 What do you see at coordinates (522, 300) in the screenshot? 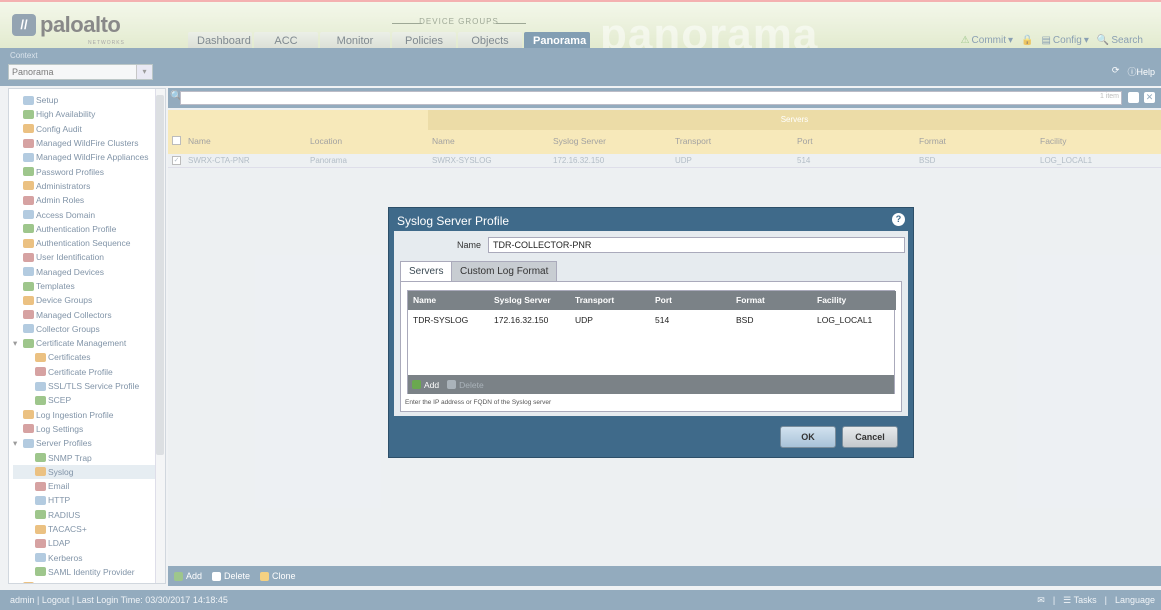
I see `col-syslog-server: Syslog Server` at bounding box center [522, 300].